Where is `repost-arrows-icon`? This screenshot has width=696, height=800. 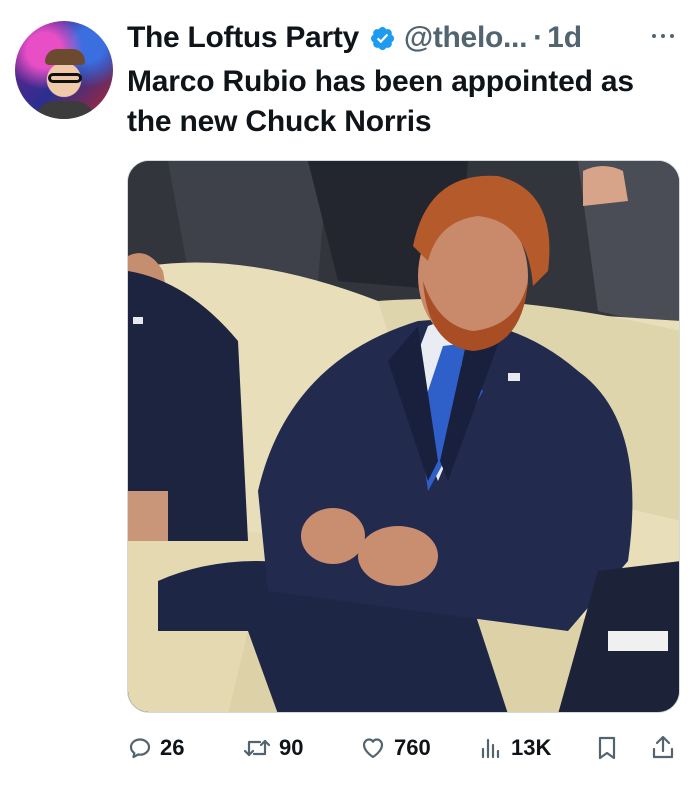 repost-arrows-icon is located at coordinates (257, 748).